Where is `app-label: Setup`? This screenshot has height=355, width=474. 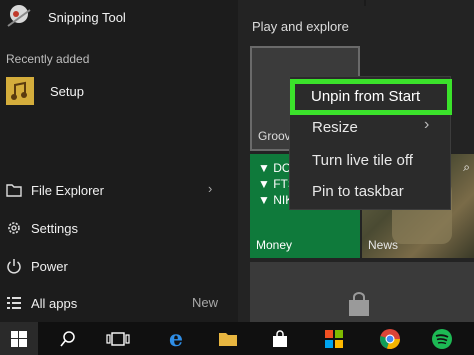
app-label: Setup is located at coordinates (67, 91).